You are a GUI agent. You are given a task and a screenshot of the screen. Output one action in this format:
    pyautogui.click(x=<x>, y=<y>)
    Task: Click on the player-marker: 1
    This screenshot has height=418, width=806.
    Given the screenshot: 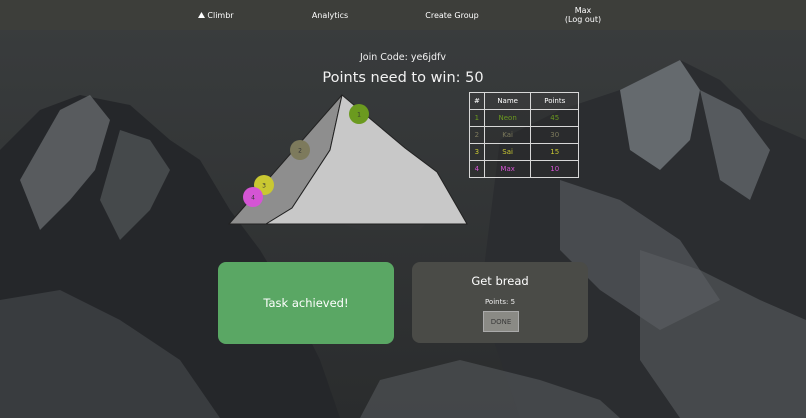 What is the action you would take?
    pyautogui.click(x=359, y=114)
    